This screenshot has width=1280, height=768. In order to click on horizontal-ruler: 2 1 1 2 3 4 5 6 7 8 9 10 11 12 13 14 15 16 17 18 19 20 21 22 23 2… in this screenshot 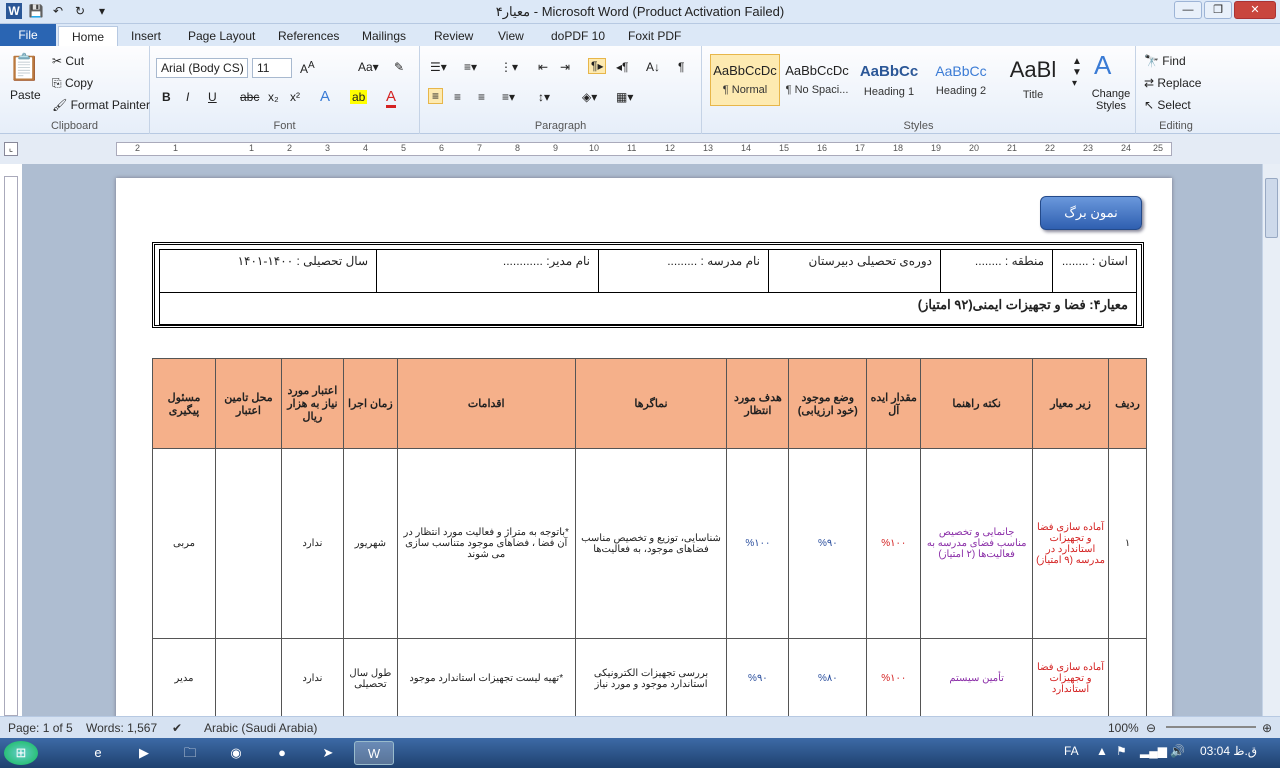, I will do `click(644, 149)`.